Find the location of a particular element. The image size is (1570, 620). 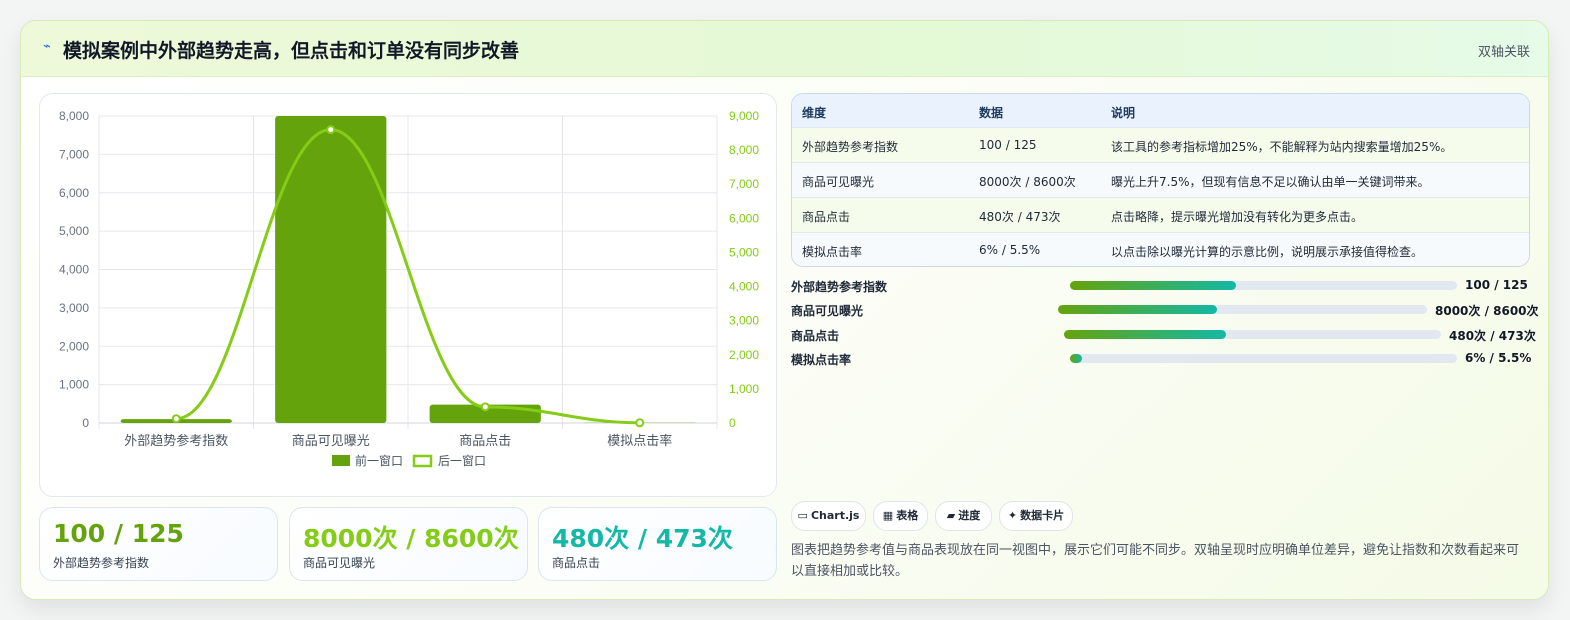

kpi-value: 480次 / 473次 is located at coordinates (642, 538).